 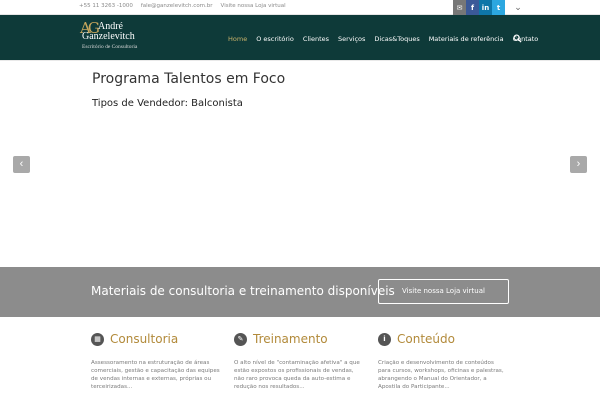 I want to click on search-icon, so click(x=517, y=38).